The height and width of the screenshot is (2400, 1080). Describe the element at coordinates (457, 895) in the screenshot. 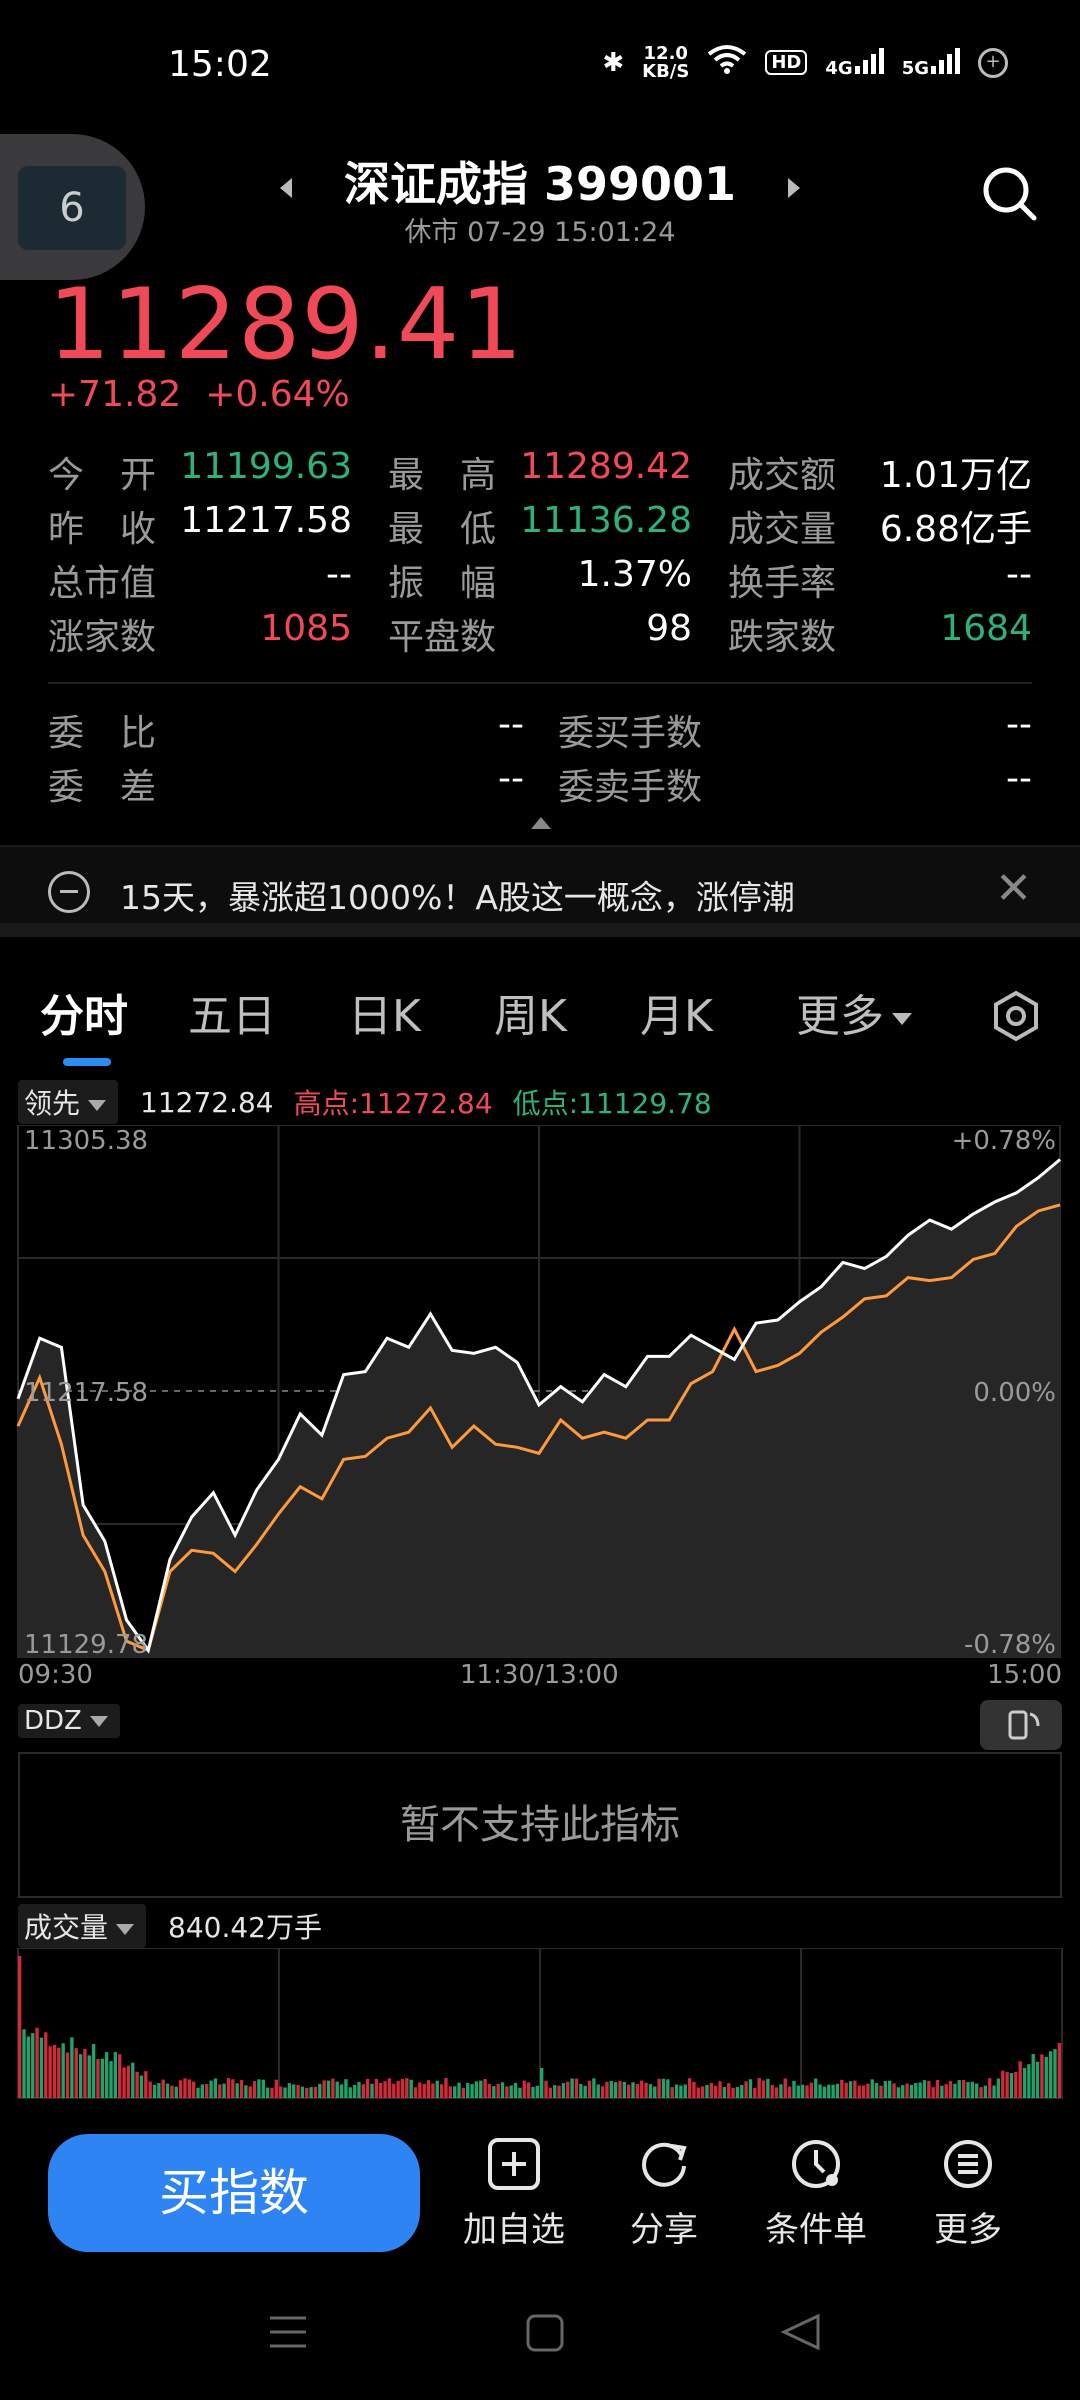

I see `news-text: 15天，暴涨超1000%！A股这一概念，涨停潮` at that location.